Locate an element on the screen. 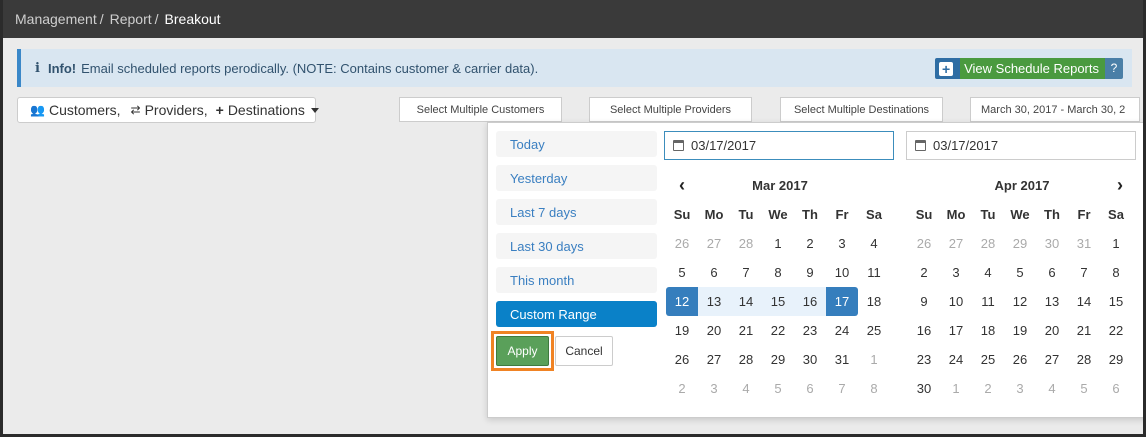 This screenshot has height=437, width=1146. apply-button: Apply is located at coordinates (522, 351).